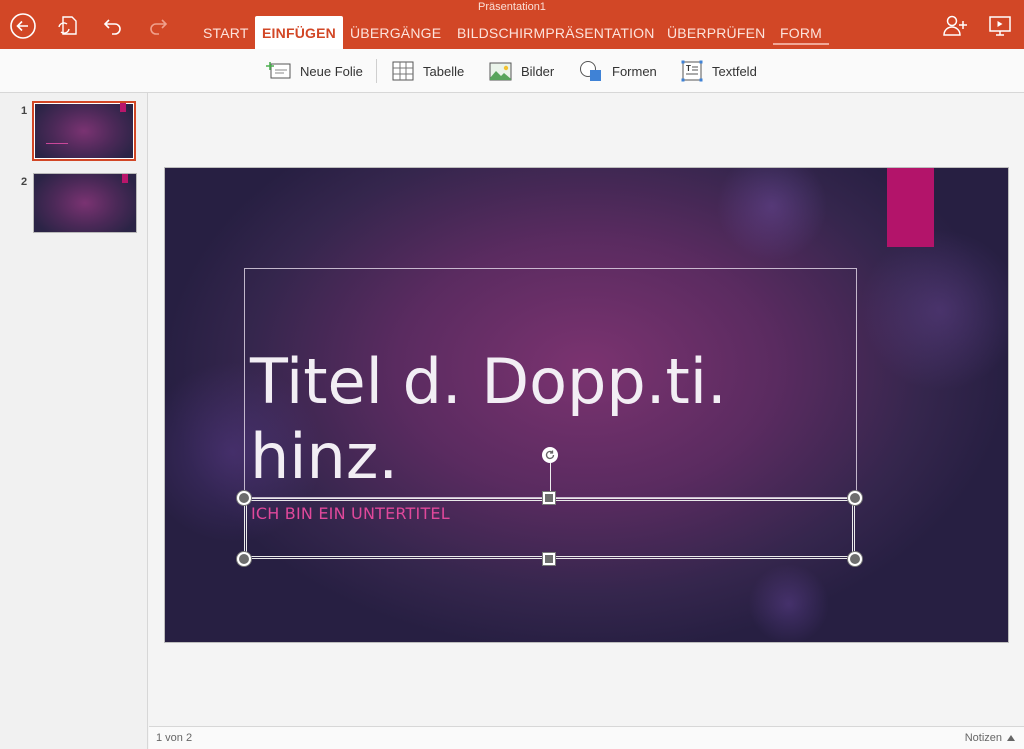  What do you see at coordinates (174, 738) in the screenshot?
I see `page-indicator: 1 von 2` at bounding box center [174, 738].